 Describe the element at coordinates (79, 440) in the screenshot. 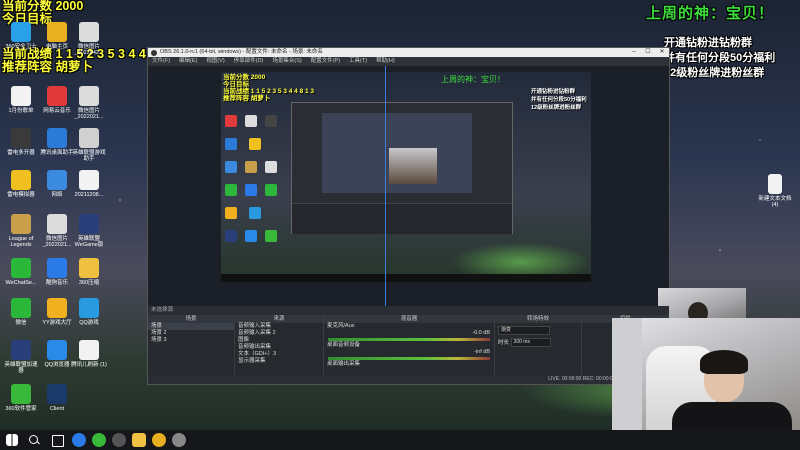

I see `edge-icon` at that location.